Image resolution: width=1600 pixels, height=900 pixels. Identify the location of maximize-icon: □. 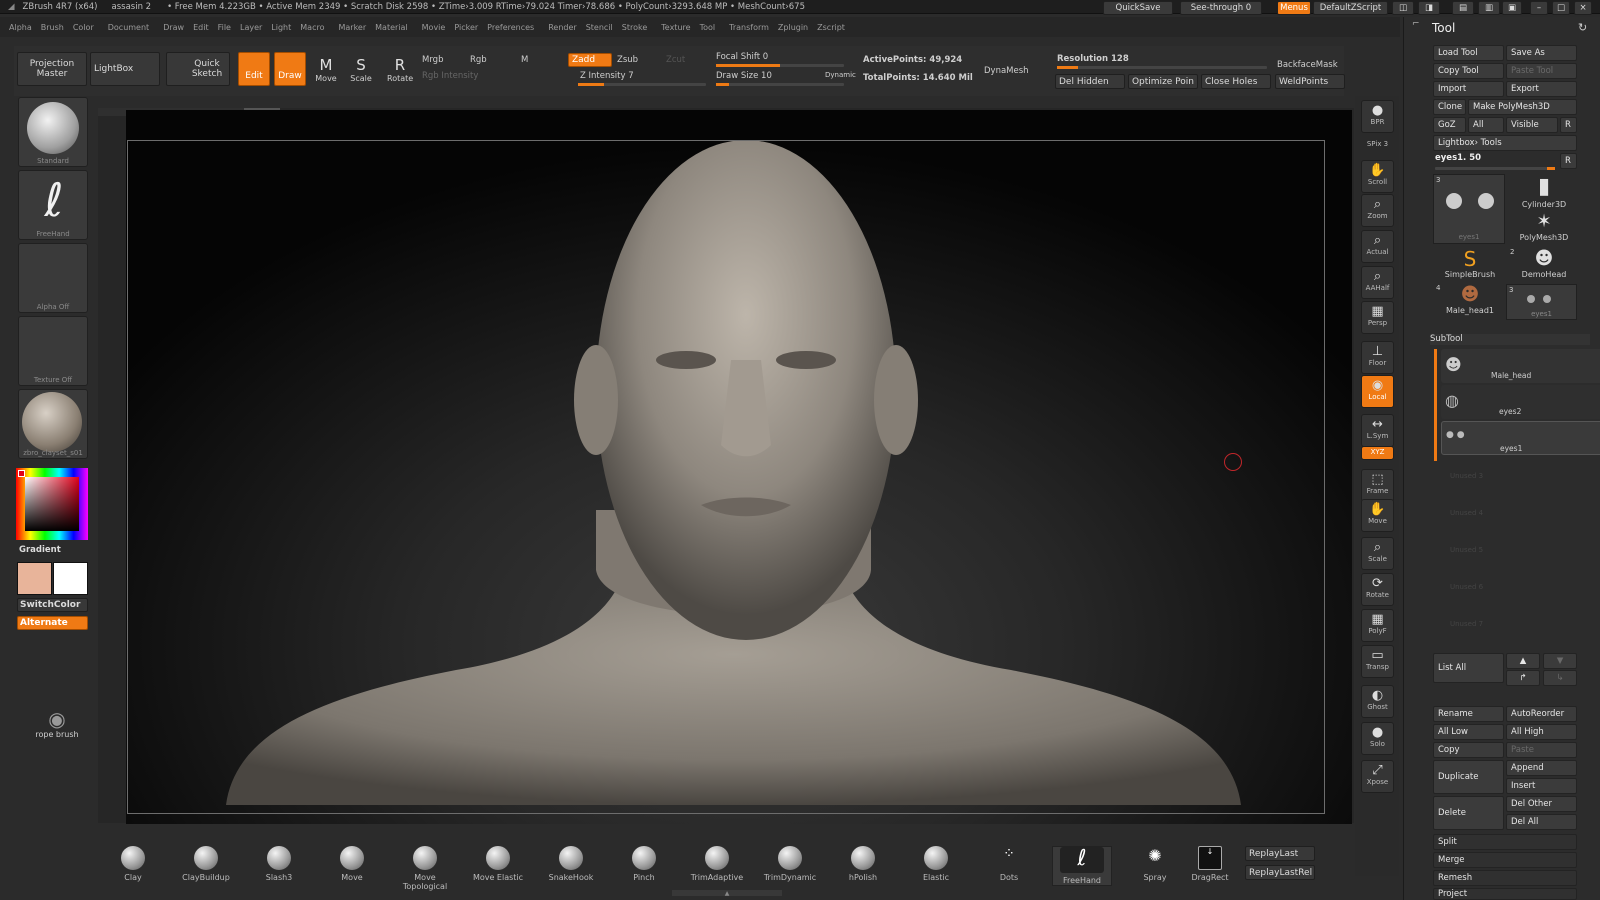
(1561, 8).